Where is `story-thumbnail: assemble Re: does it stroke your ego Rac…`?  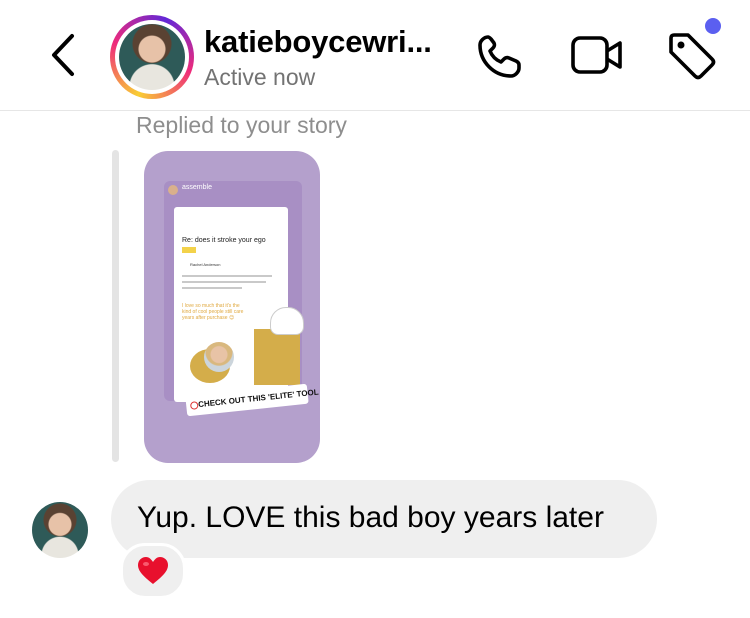
story-thumbnail: assemble Re: does it stroke your ego Rac… is located at coordinates (232, 307).